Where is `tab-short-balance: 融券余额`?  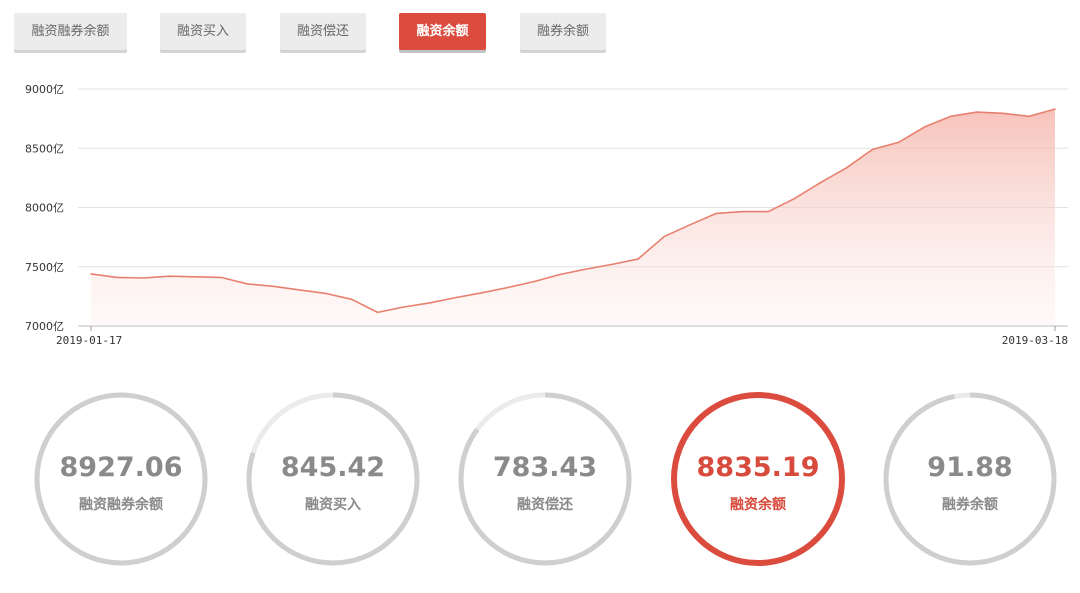
tab-short-balance: 融券余额 is located at coordinates (563, 31).